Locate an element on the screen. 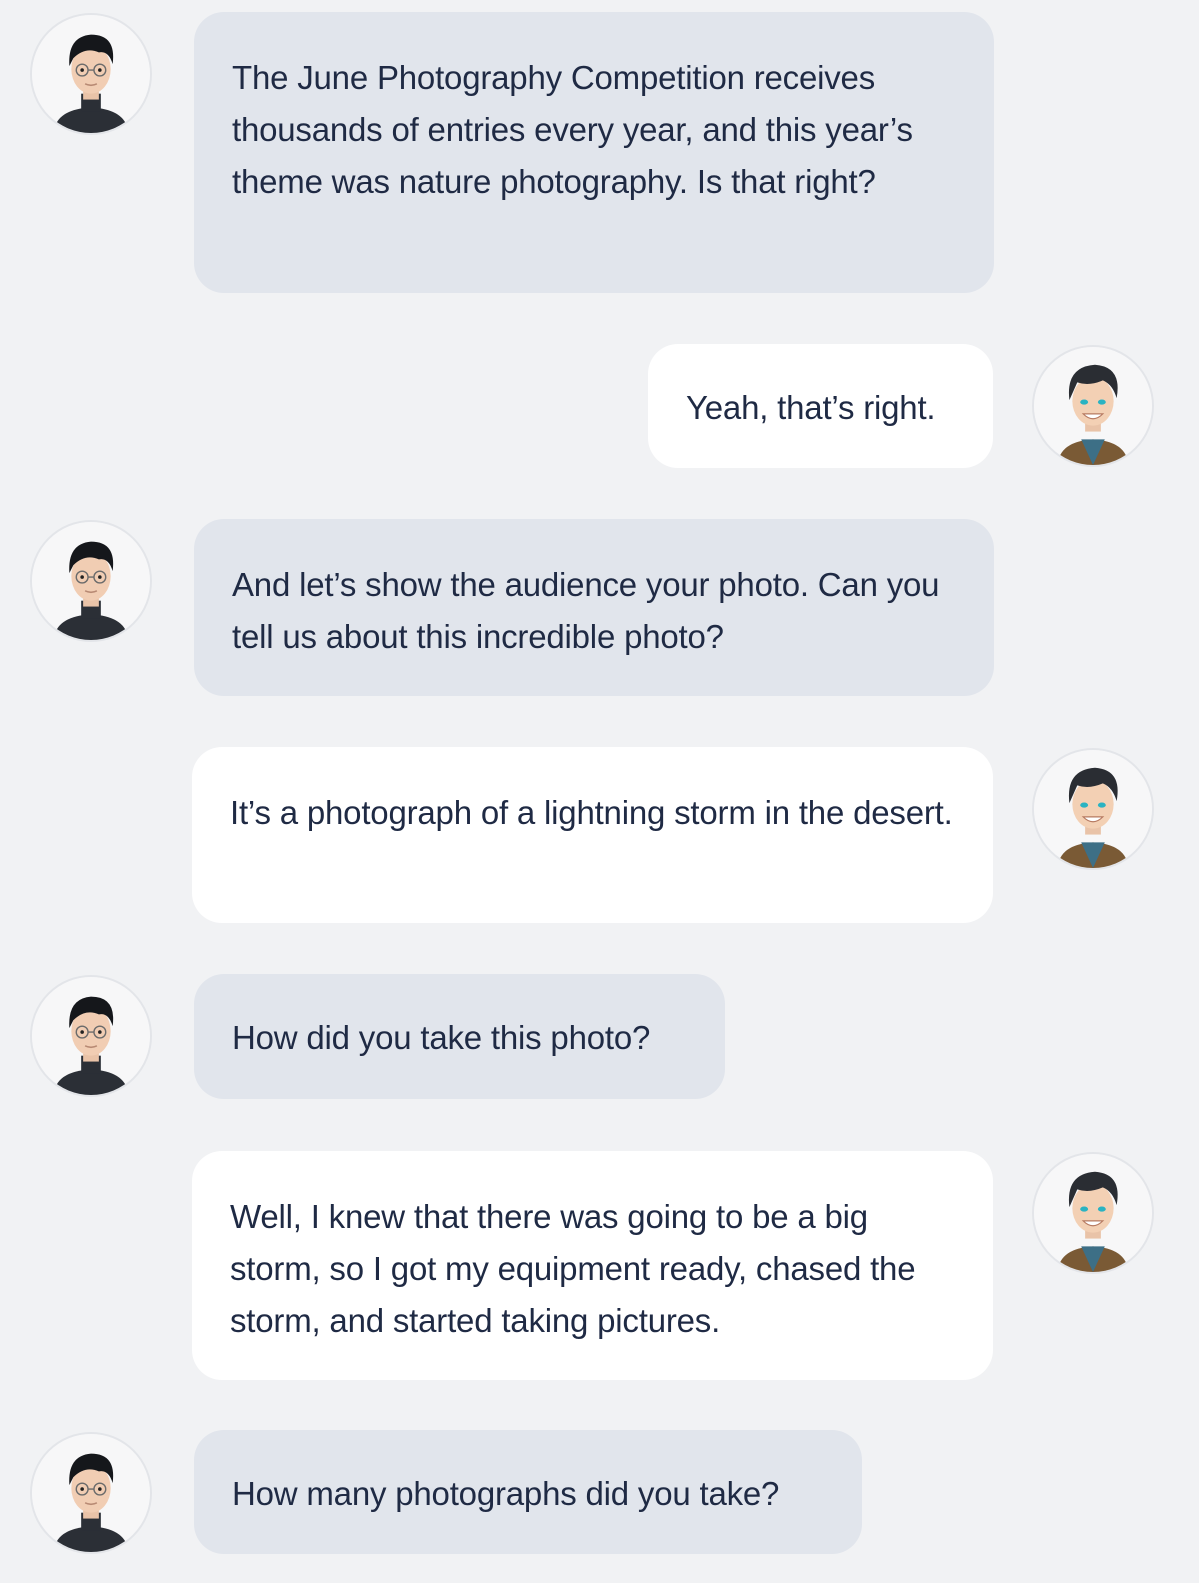 This screenshot has width=1199, height=1583. message-text: How many photographs did you take? is located at coordinates (506, 1493).